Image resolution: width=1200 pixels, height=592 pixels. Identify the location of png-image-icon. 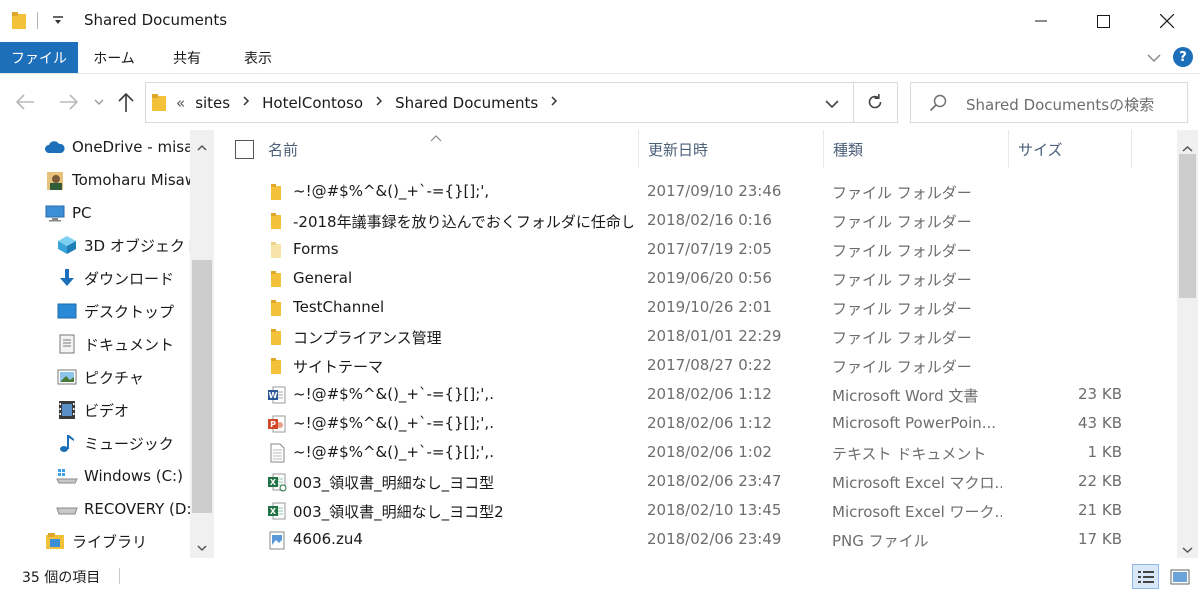
(277, 540).